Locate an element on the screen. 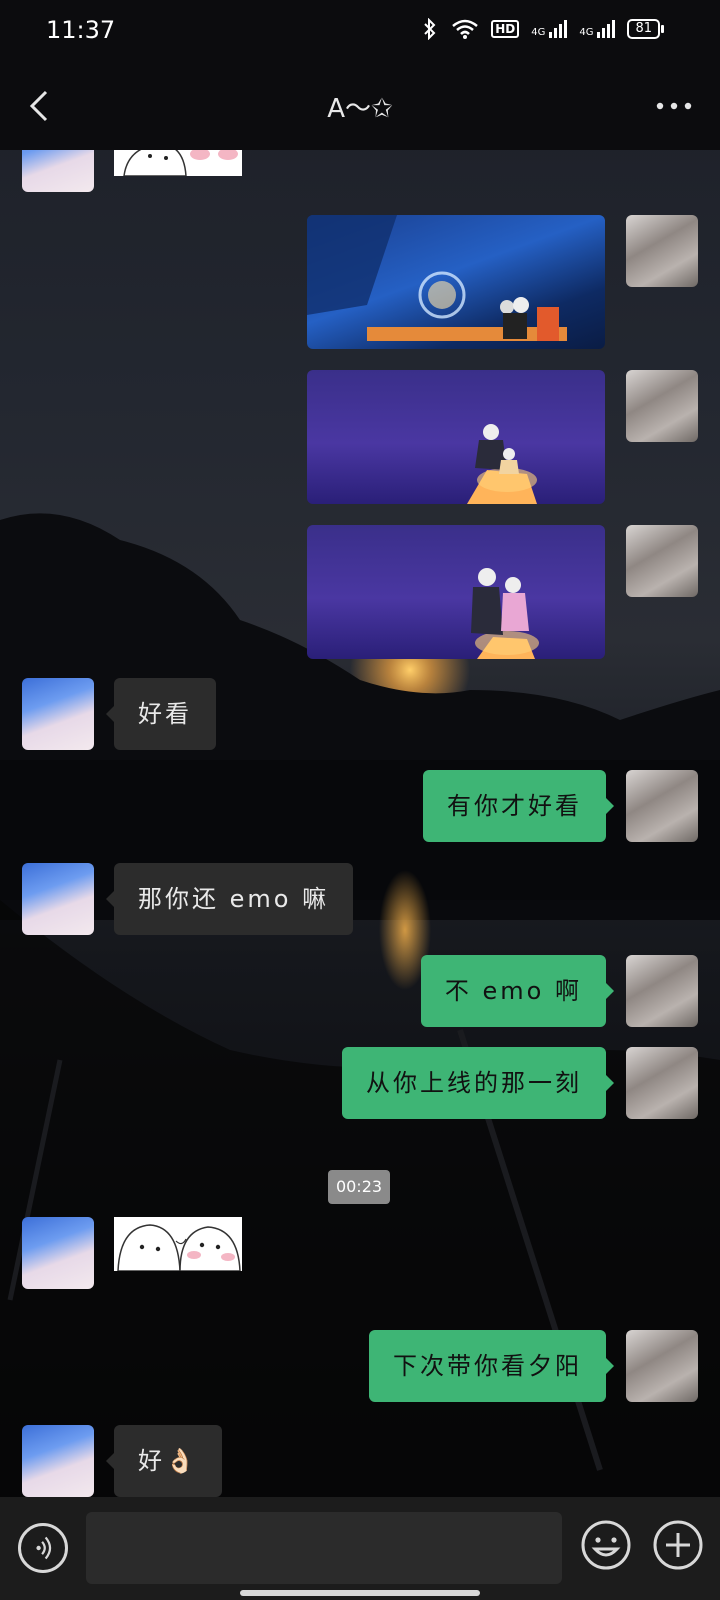 The image size is (720, 1600). chat-title: A～✩ is located at coordinates (360, 109).